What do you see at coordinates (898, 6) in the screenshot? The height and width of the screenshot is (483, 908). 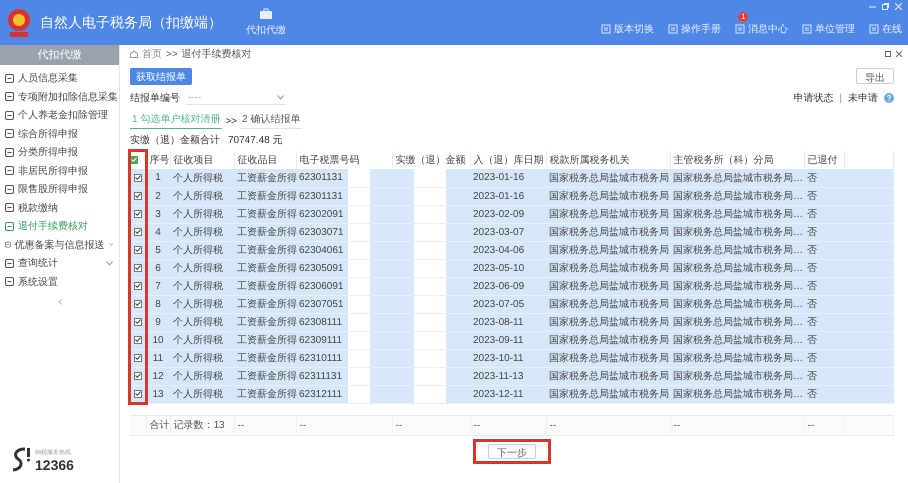 I see `close-icon` at bounding box center [898, 6].